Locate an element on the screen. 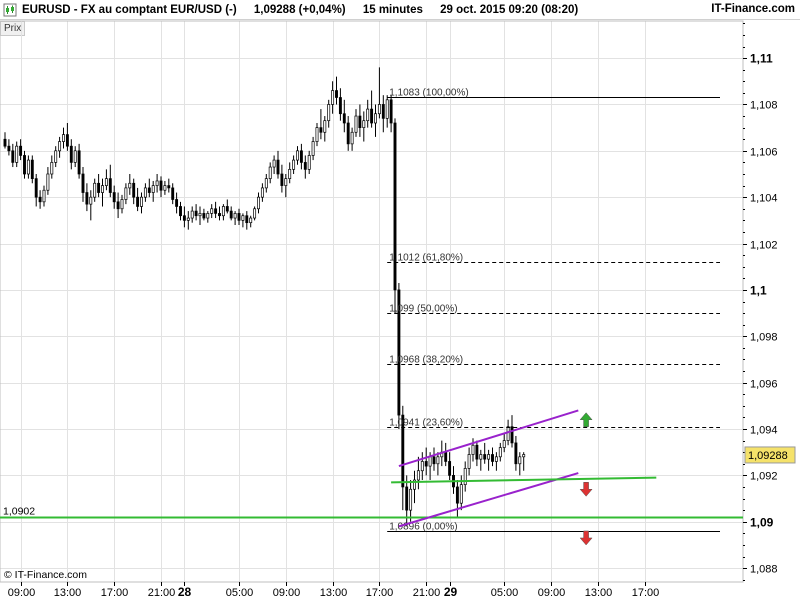 The width and height of the screenshot is (800, 600). x-tick-label: 09:00 is located at coordinates (552, 593).